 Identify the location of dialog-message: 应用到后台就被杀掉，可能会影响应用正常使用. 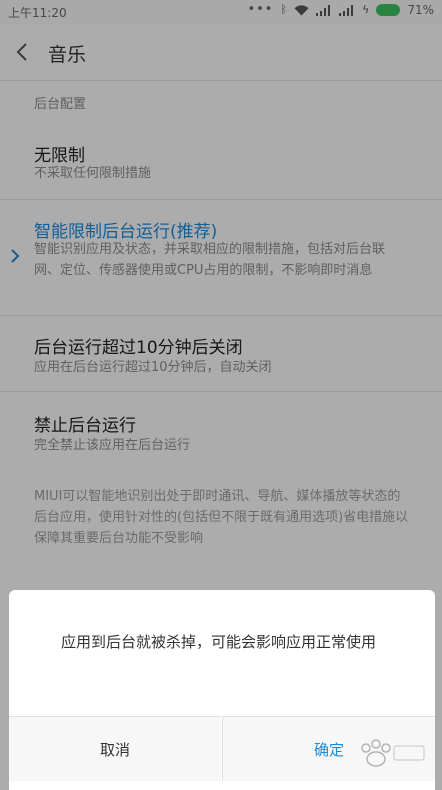
(219, 642).